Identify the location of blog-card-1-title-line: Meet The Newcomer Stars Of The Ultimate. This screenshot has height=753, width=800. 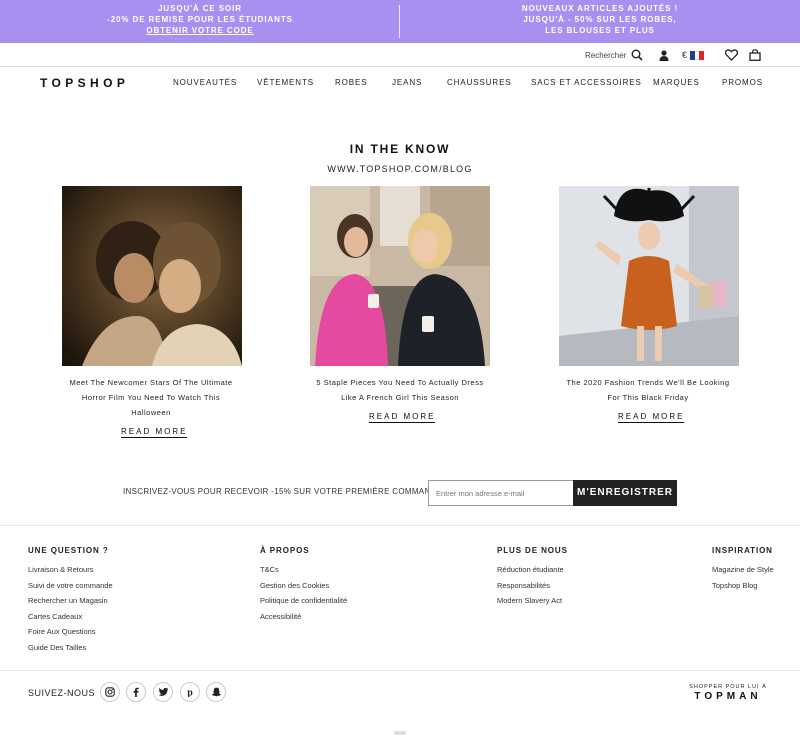
(151, 382).